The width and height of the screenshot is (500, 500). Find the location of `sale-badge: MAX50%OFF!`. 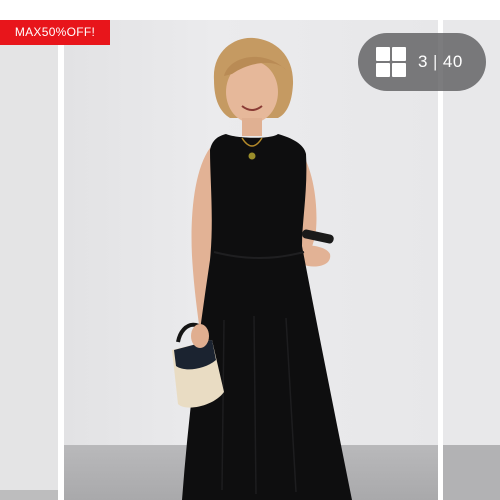

sale-badge: MAX50%OFF! is located at coordinates (55, 32).